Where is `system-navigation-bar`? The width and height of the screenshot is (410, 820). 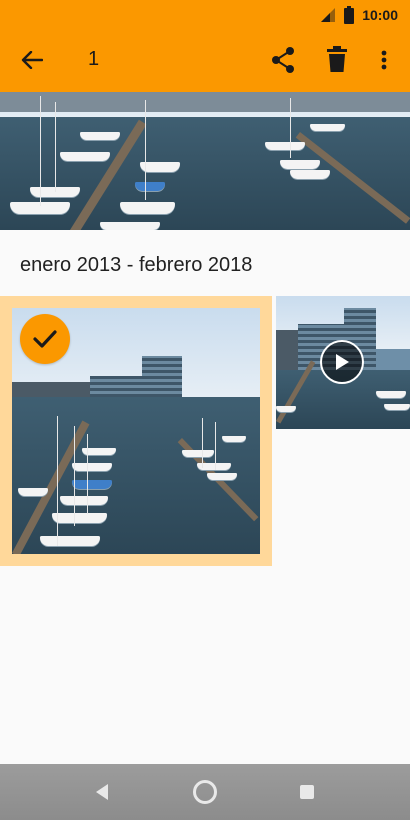
system-navigation-bar is located at coordinates (205, 792).